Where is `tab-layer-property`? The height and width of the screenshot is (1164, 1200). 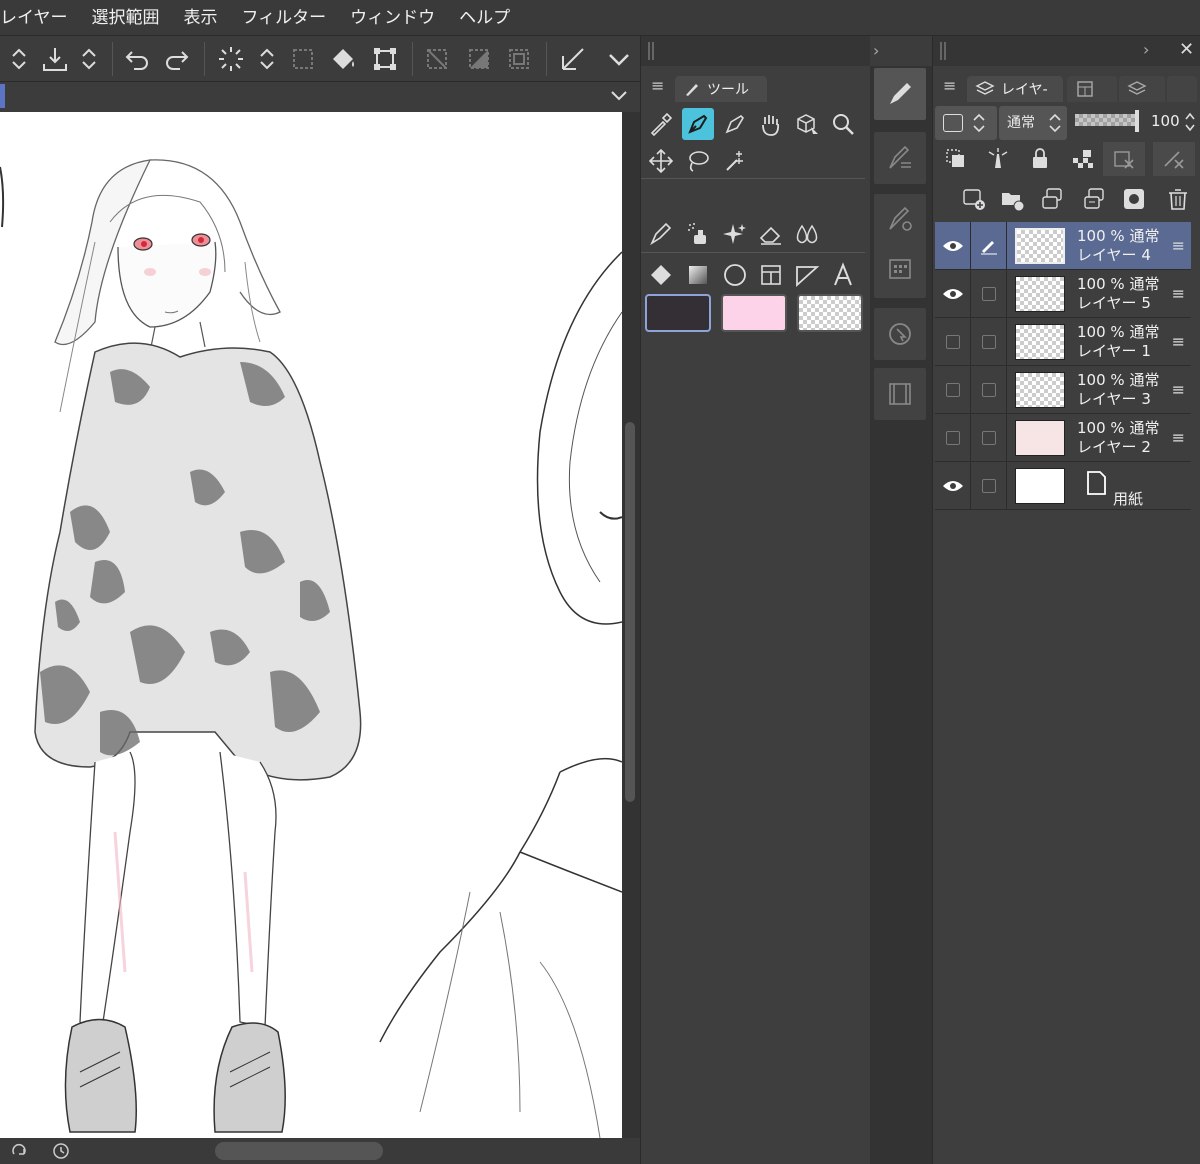
tab-layer-property is located at coordinates (1092, 89).